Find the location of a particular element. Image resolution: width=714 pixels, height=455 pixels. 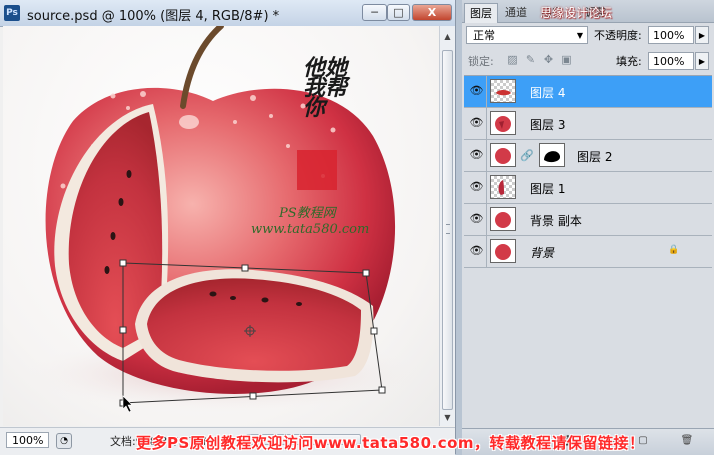

seal-stamp is located at coordinates (317, 170).